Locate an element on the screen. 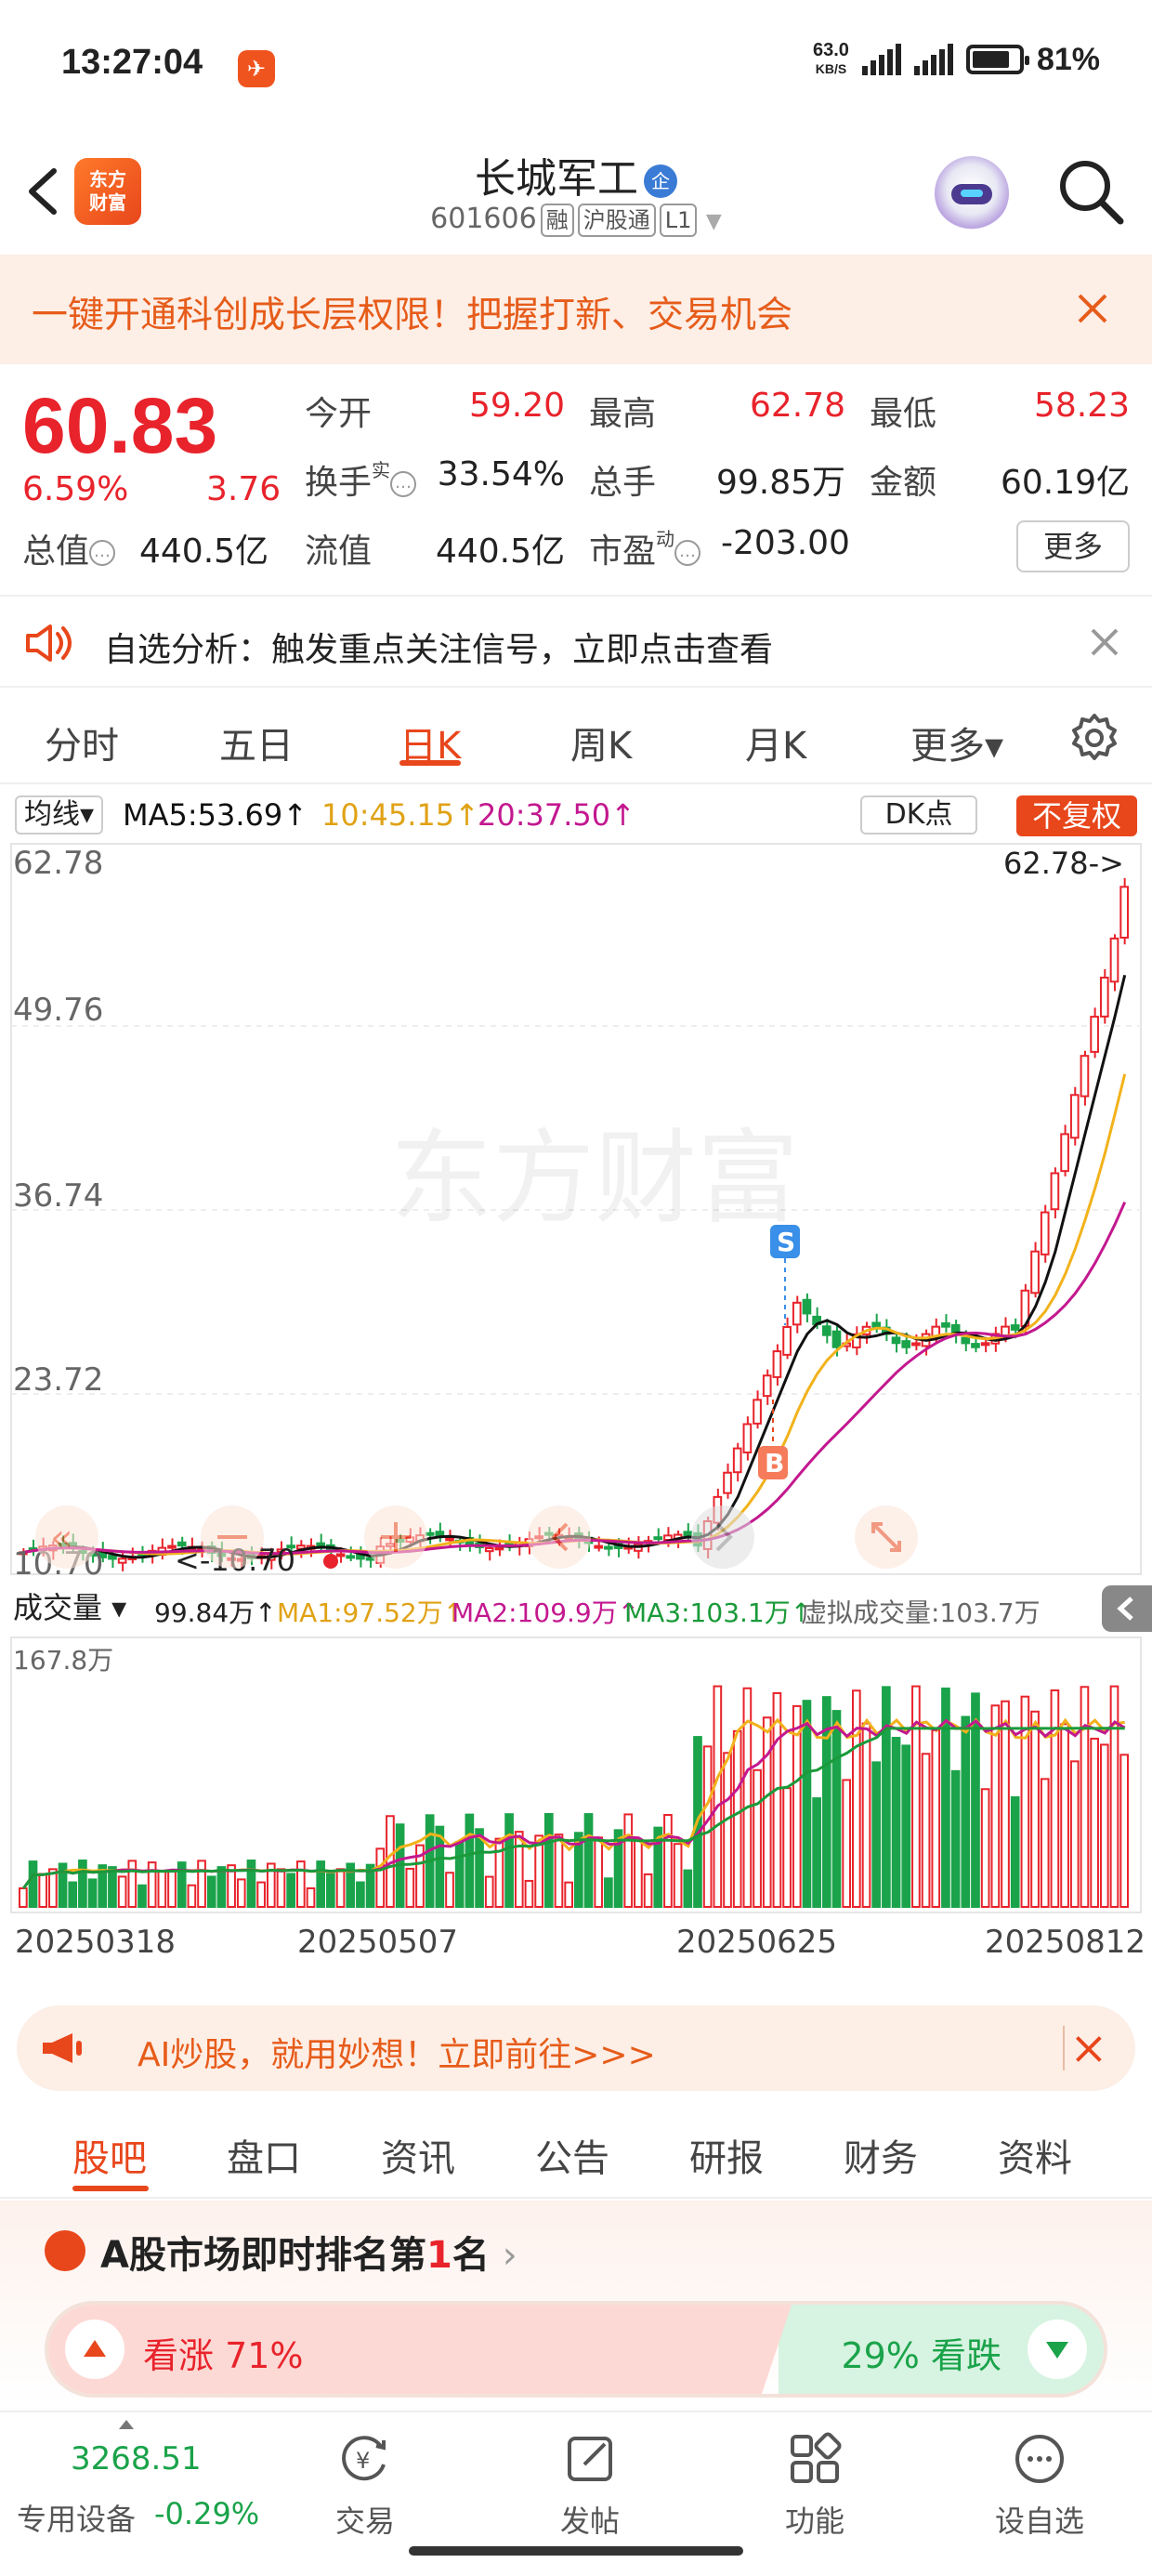 This screenshot has height=2576, width=1152. open-label: 今开 is located at coordinates (339, 414).